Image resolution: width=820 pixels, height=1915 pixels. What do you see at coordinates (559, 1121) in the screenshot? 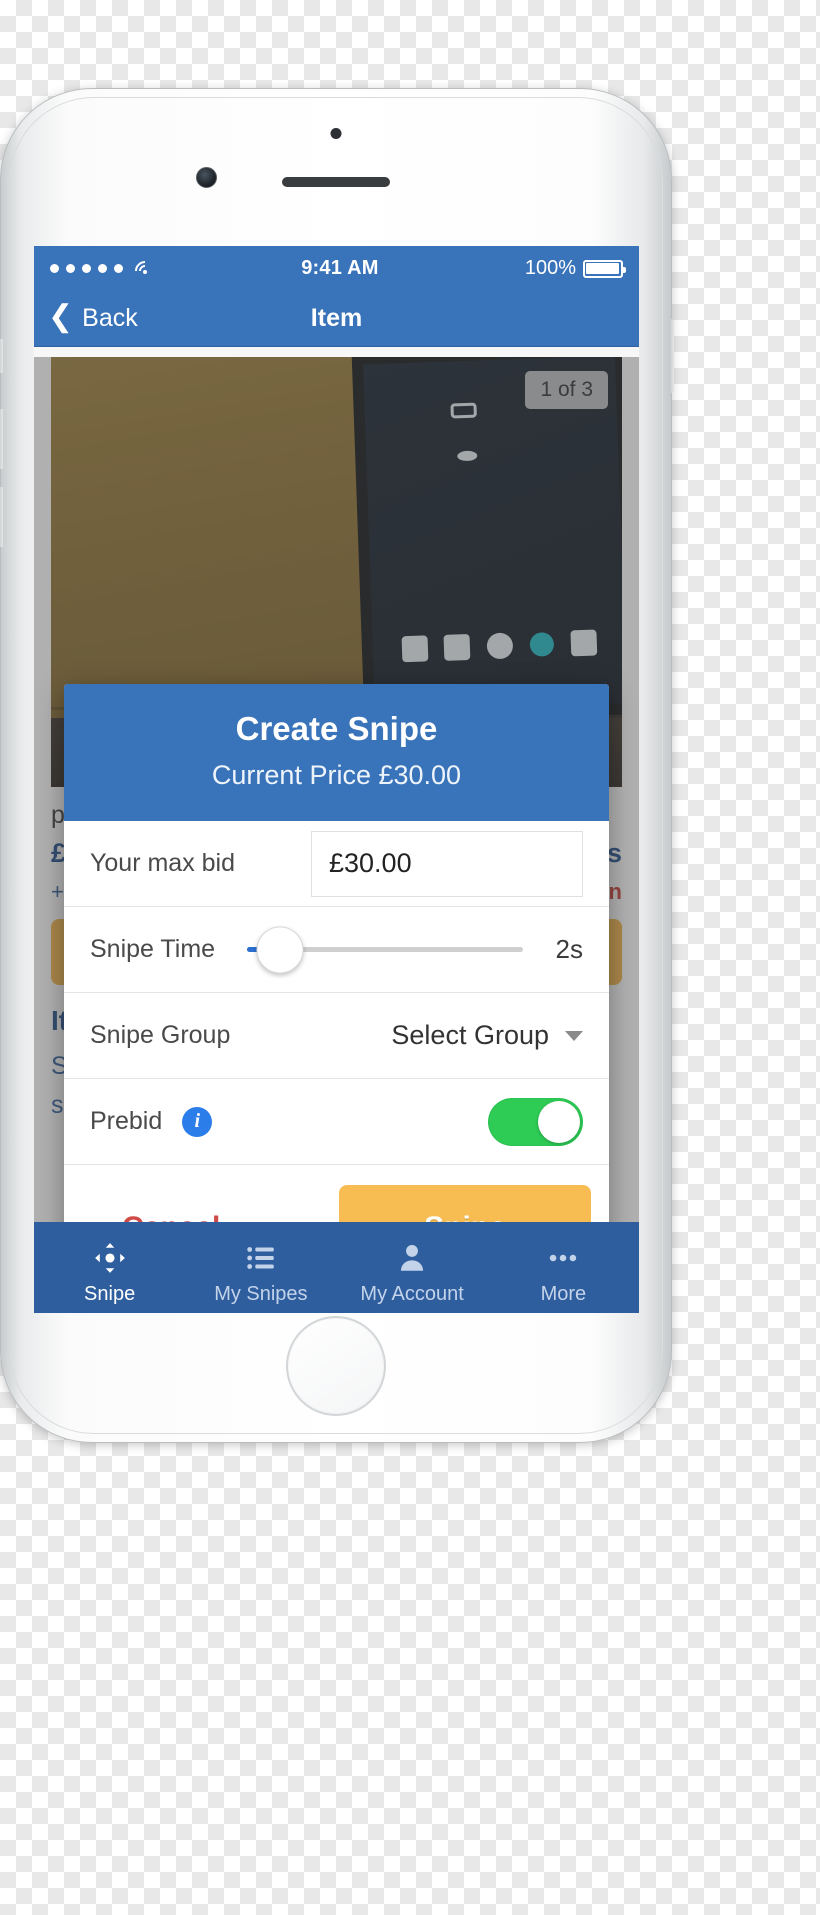
I see `prebid-toggle-knob` at bounding box center [559, 1121].